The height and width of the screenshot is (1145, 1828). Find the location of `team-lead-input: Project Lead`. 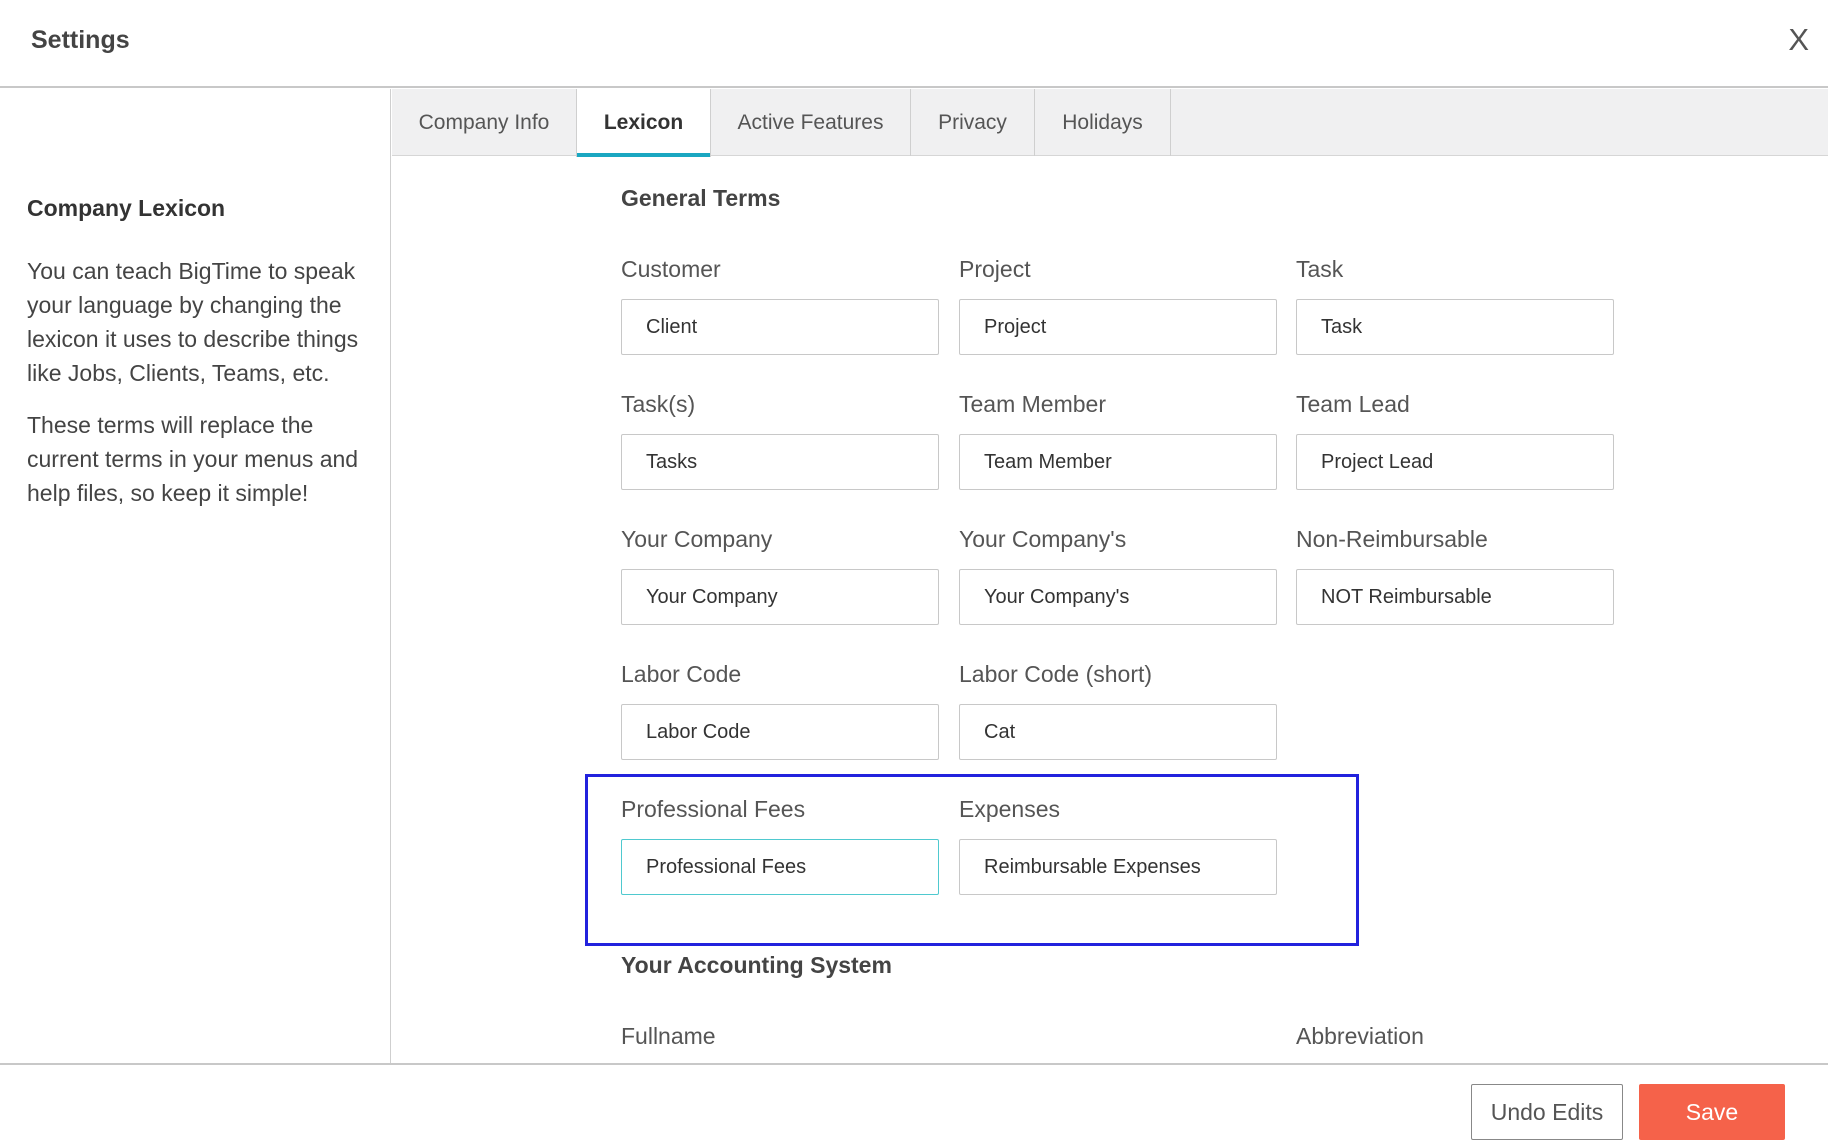

team-lead-input: Project Lead is located at coordinates (1455, 462).